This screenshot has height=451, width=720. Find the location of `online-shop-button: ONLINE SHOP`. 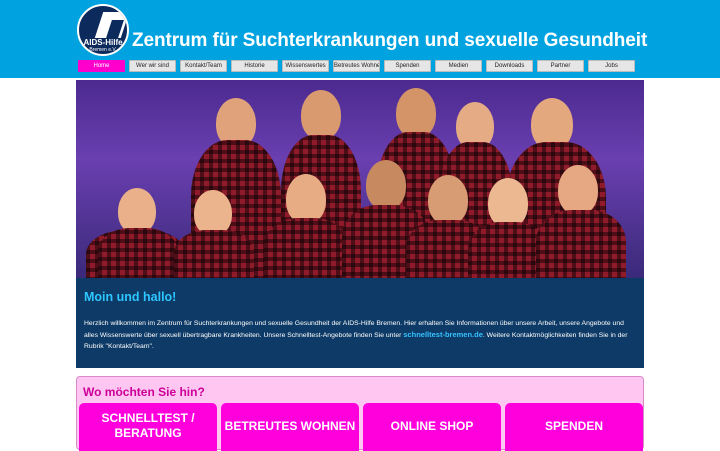

online-shop-button: ONLINE SHOP is located at coordinates (432, 427).